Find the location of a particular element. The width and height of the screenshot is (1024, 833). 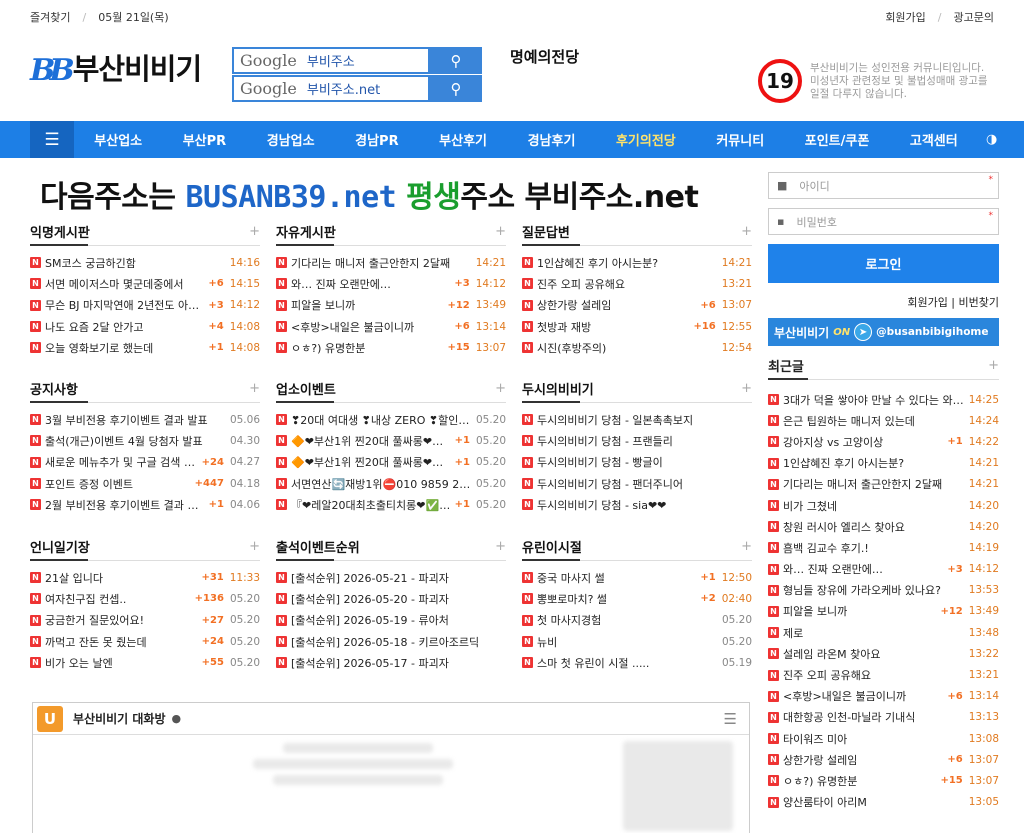

list-item: N 뉴비 05.20 is located at coordinates (637, 641).